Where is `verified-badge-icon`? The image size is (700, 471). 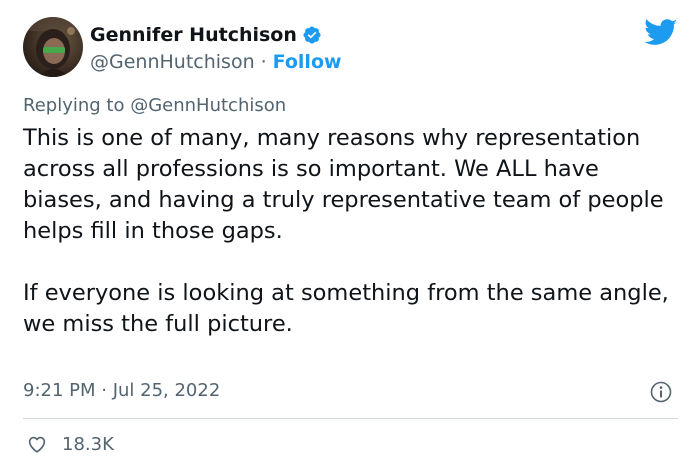
verified-badge-icon is located at coordinates (312, 35).